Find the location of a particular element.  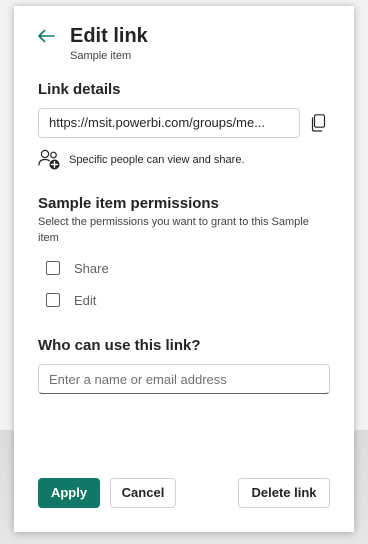

link-audience-text: Specific people can view and share. is located at coordinates (157, 160).